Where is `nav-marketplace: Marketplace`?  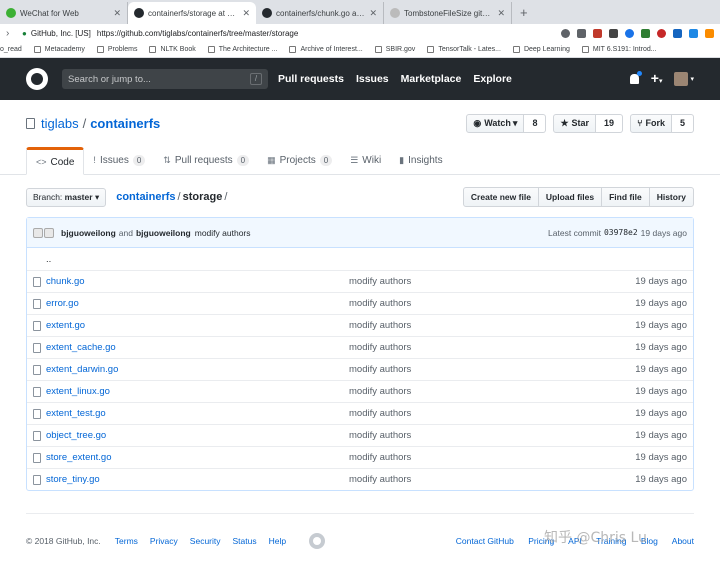
nav-marketplace: Marketplace is located at coordinates (431, 79).